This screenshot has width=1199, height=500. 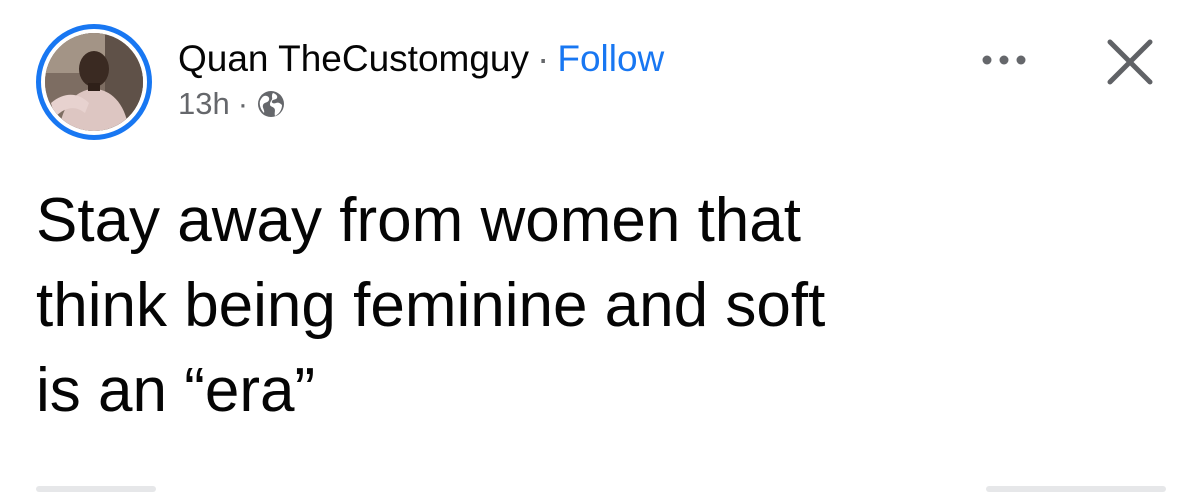 I want to click on author-name: Quan TheCustomguy, so click(x=353, y=58).